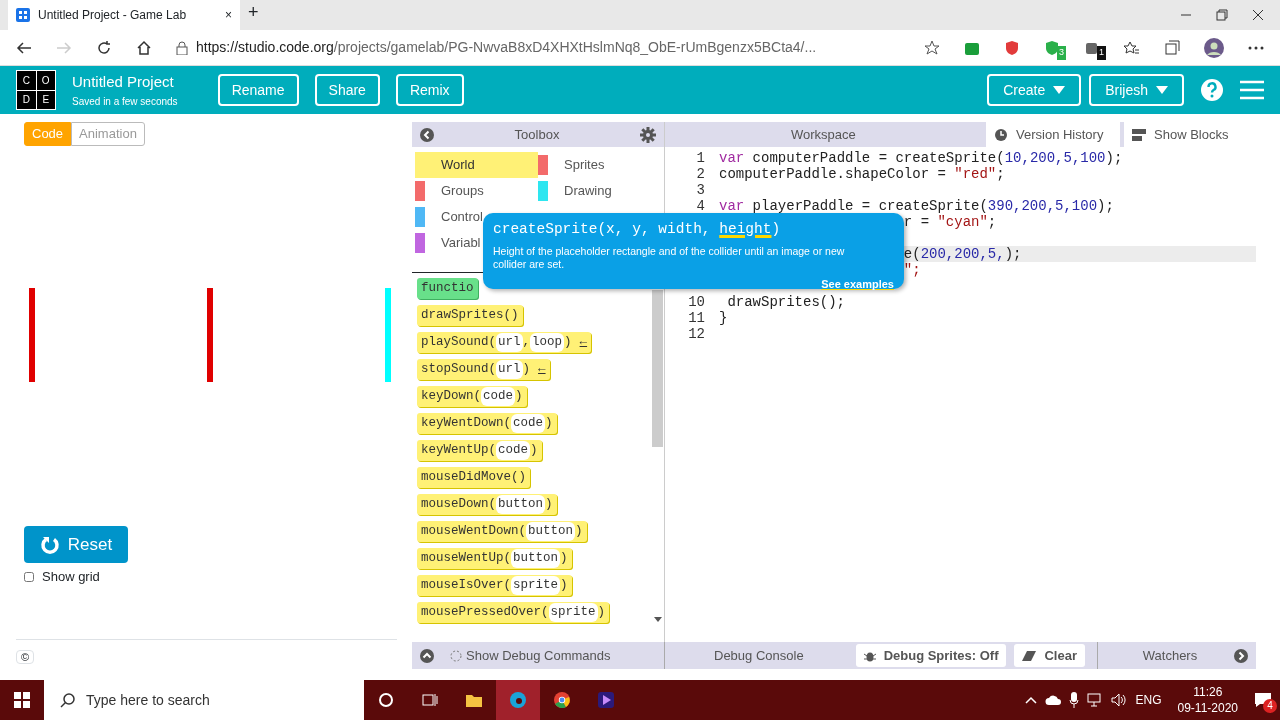  What do you see at coordinates (648, 134) in the screenshot?
I see `settings-icon` at bounding box center [648, 134].